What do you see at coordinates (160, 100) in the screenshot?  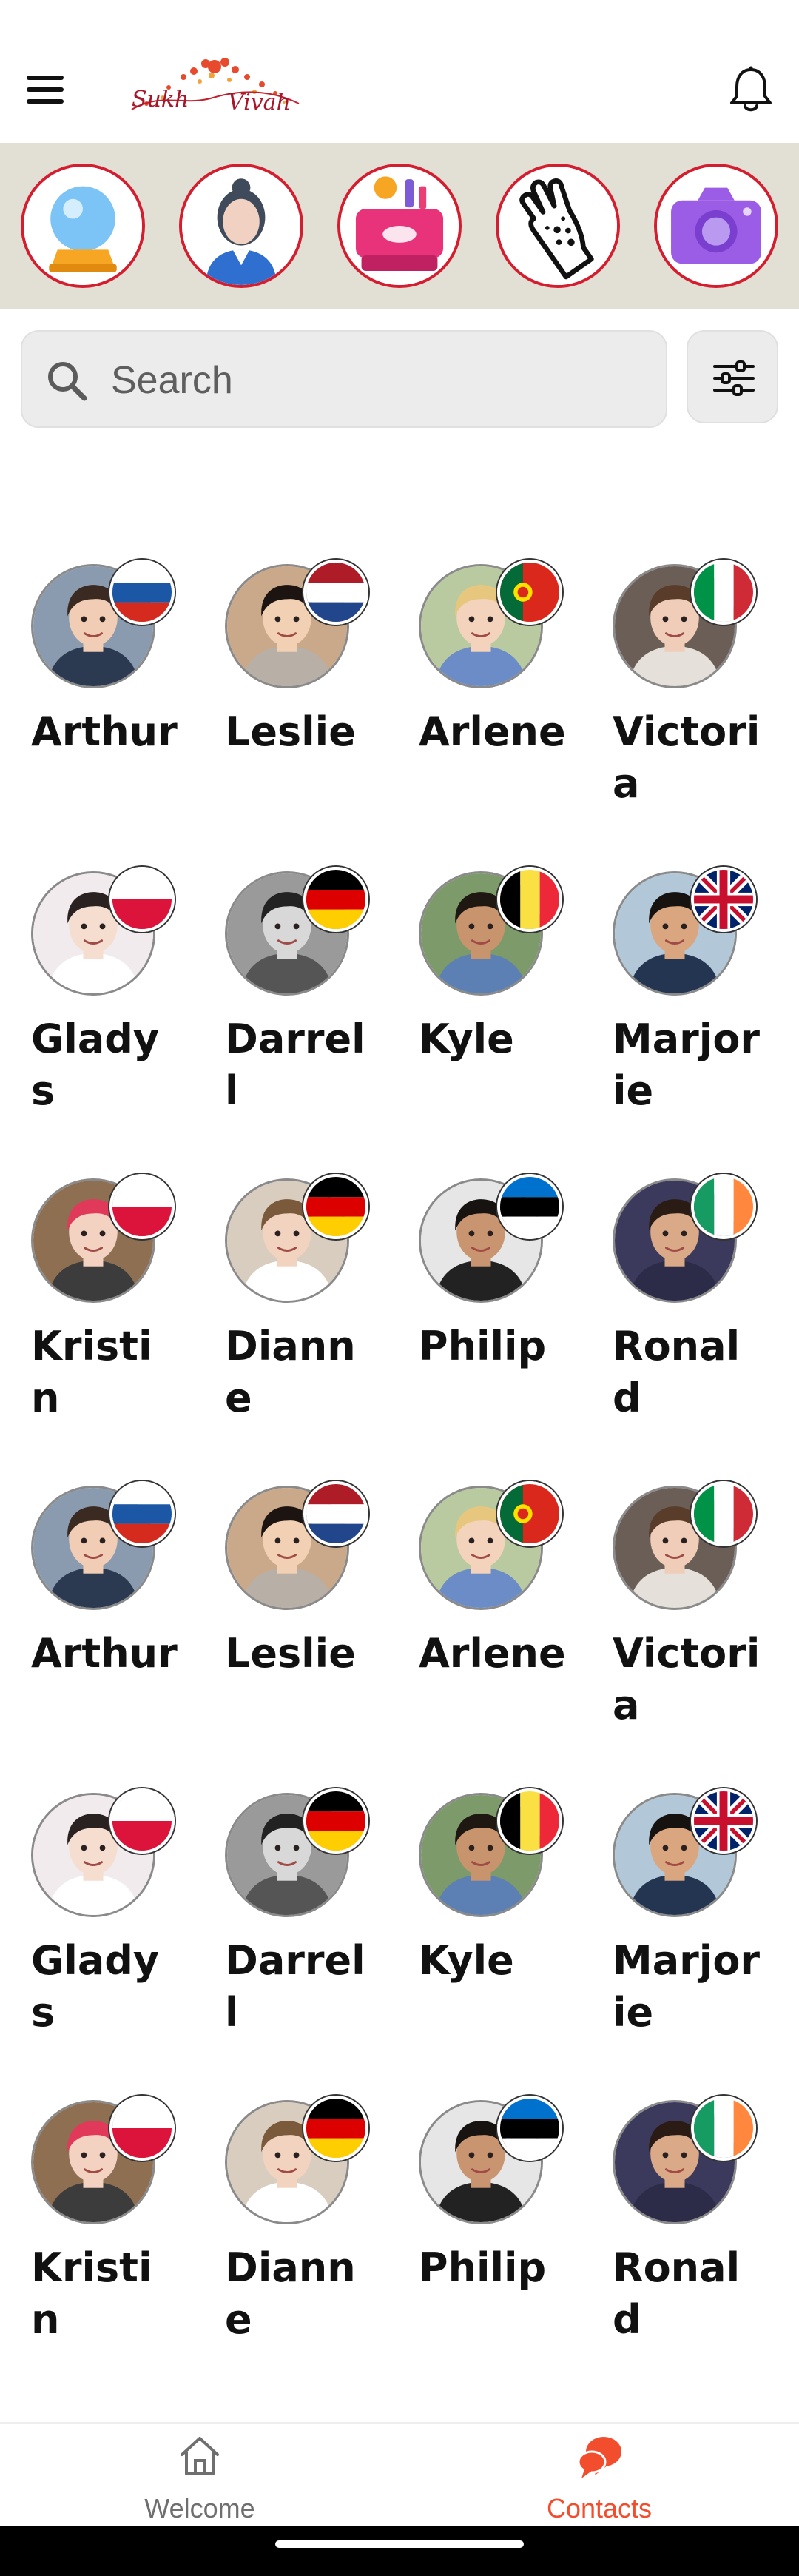 I see `svg-text: Sukh` at bounding box center [160, 100].